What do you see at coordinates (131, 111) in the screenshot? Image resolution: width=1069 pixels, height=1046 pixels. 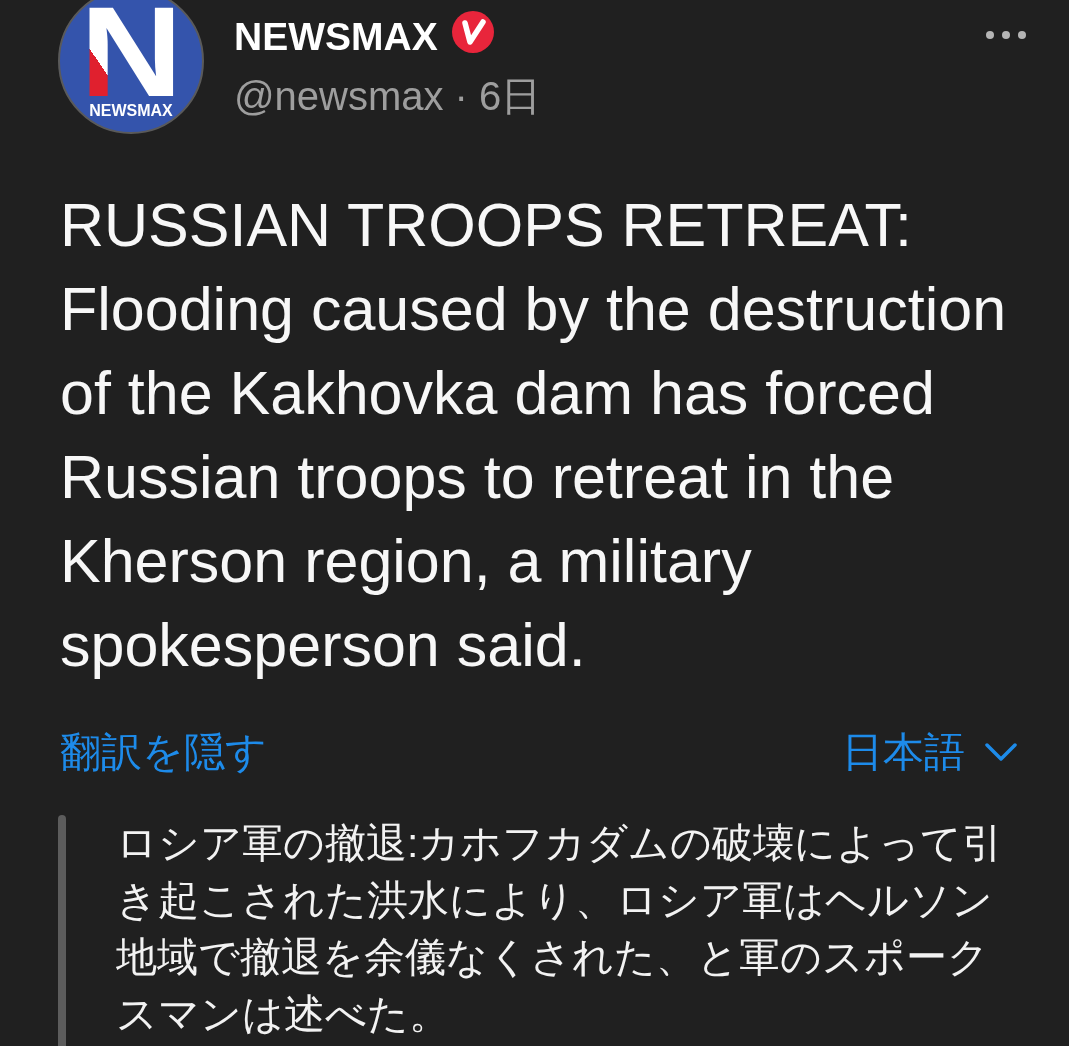 I see `logo-wordmark: NEWSMAX` at bounding box center [131, 111].